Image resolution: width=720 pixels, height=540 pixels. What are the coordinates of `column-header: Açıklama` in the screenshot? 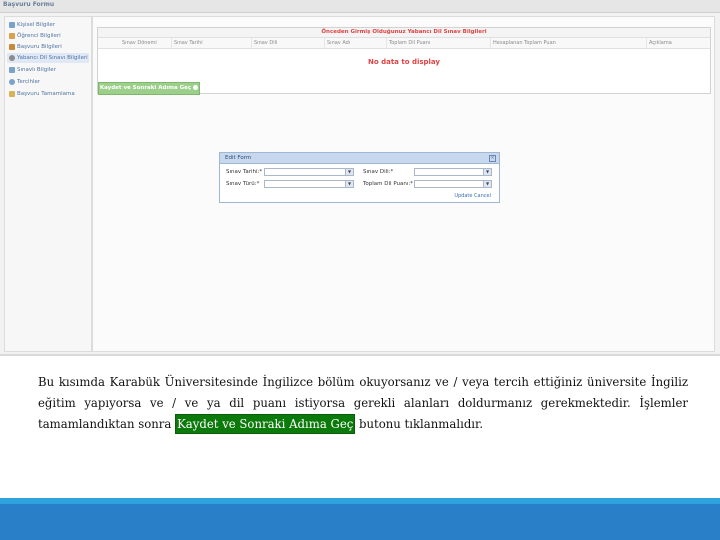 It's located at (678, 43).